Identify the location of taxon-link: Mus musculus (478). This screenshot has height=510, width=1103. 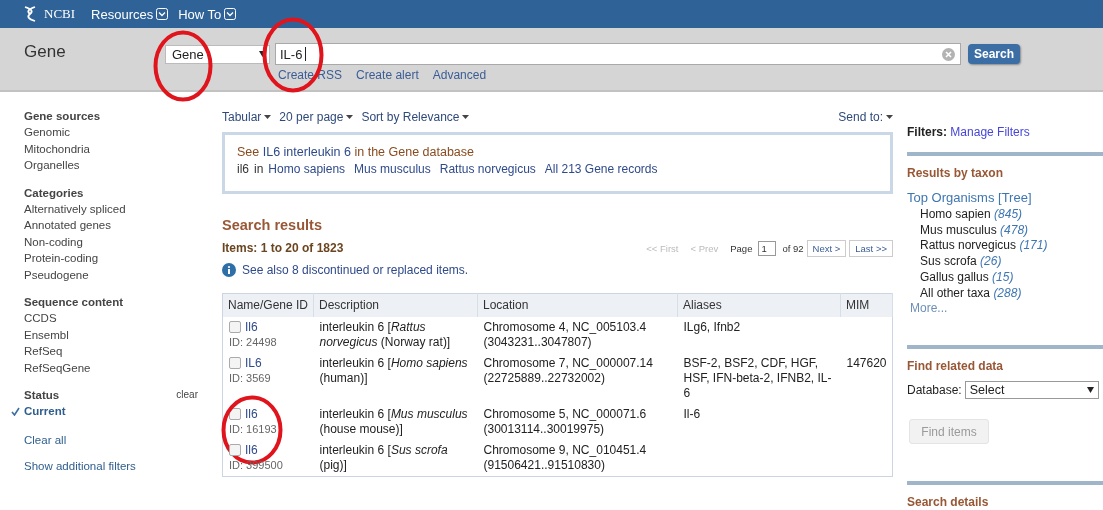
(1011, 230).